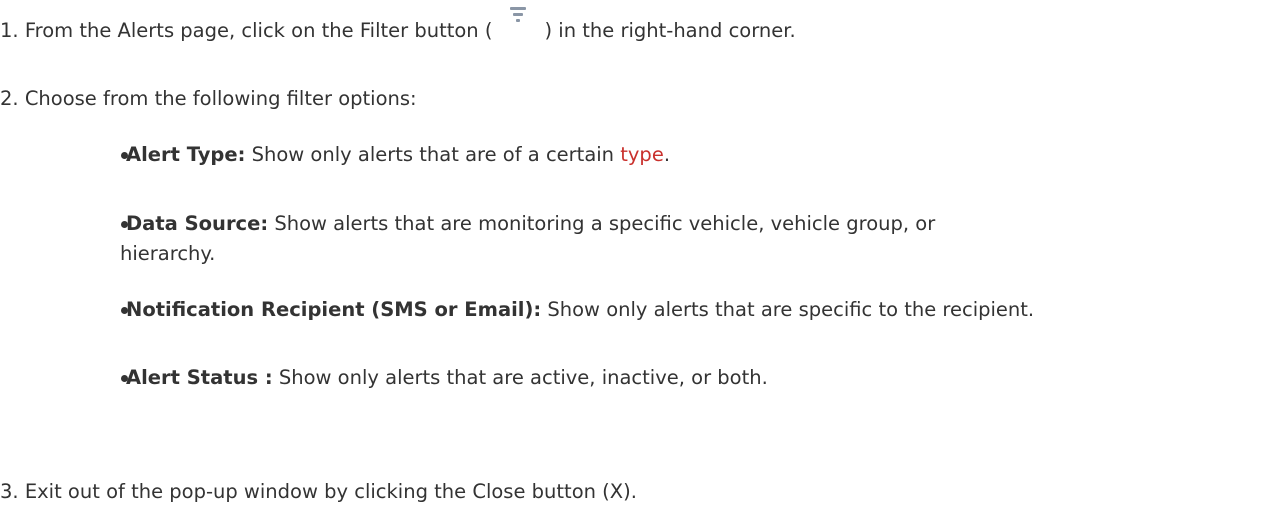 The width and height of the screenshot is (1261, 522). What do you see at coordinates (9, 30) in the screenshot?
I see `step-number: 1.` at bounding box center [9, 30].